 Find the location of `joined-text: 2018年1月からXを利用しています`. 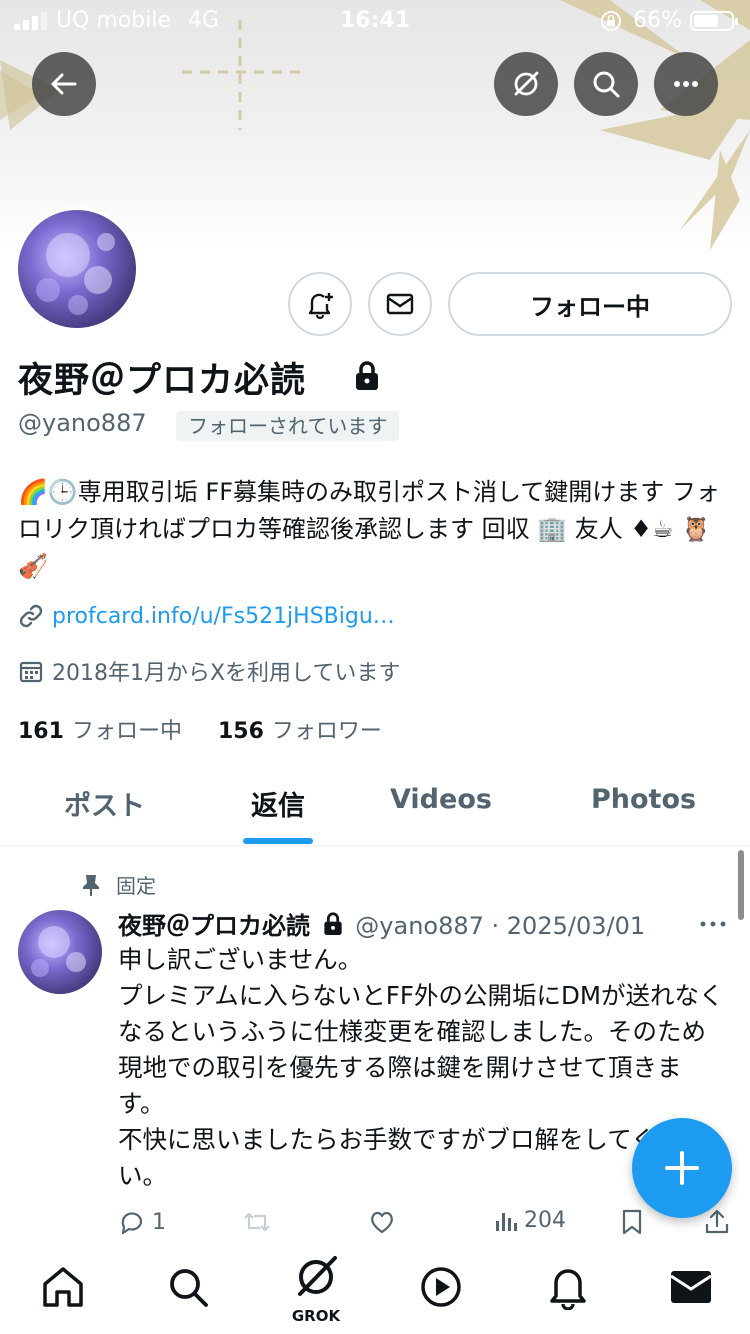

joined-text: 2018年1月からXを利用しています is located at coordinates (226, 673).